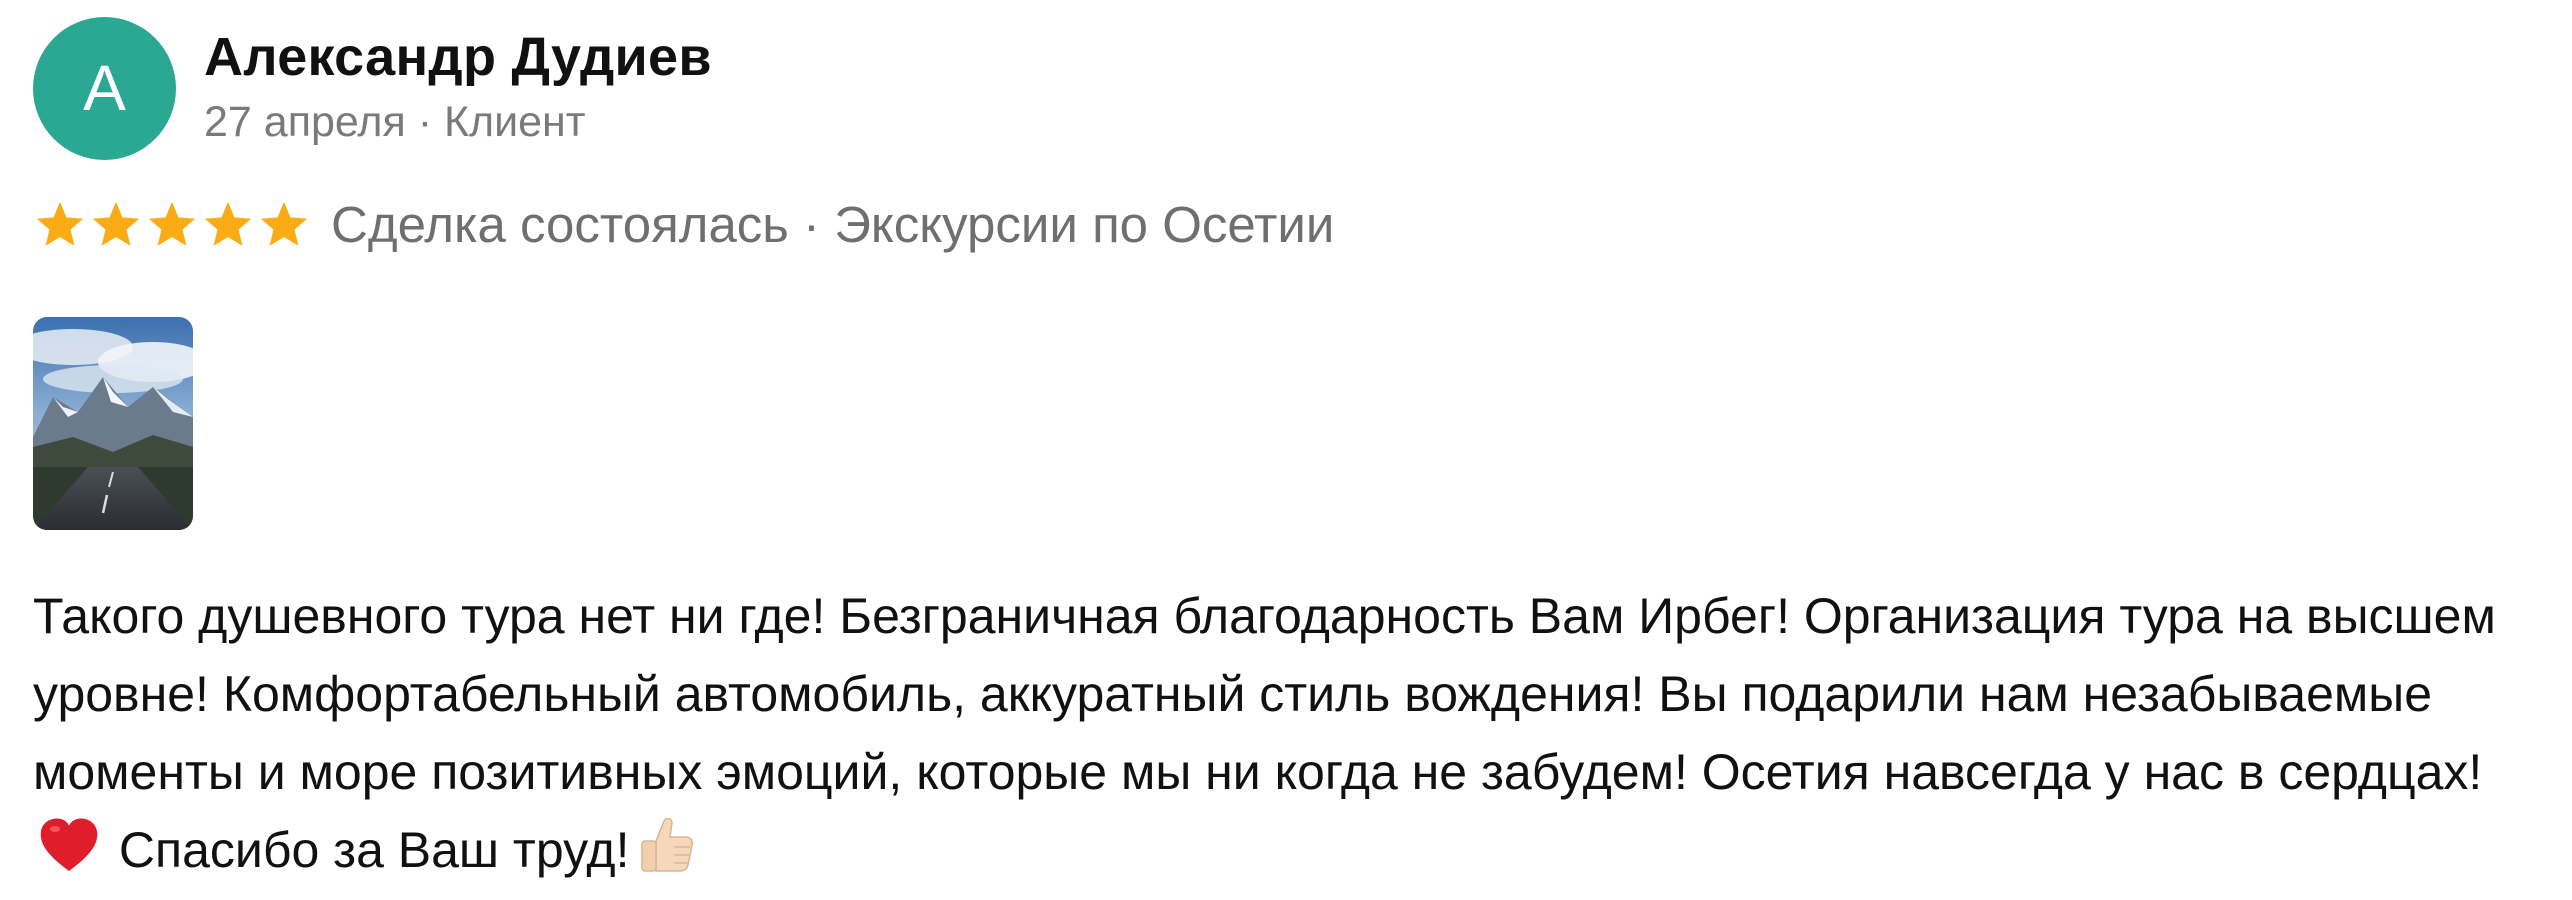 Image resolution: width=2572 pixels, height=900 pixels. Describe the element at coordinates (395, 122) in the screenshot. I see `review-date-role: 27 апреля · Клиент` at that location.